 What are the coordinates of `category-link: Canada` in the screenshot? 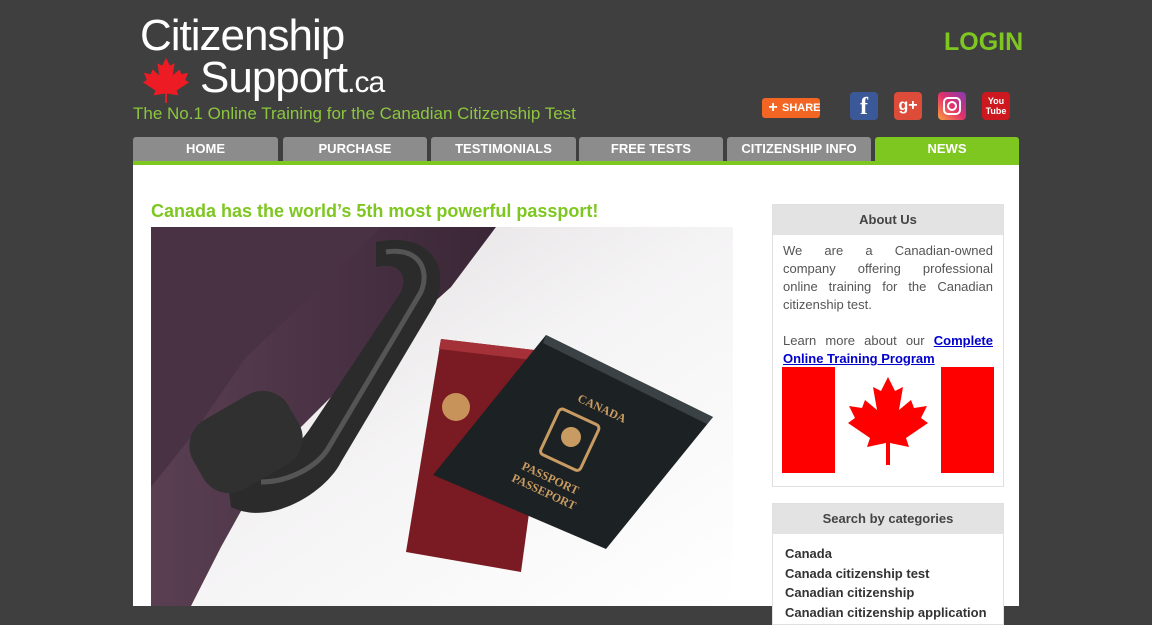 It's located at (894, 554).